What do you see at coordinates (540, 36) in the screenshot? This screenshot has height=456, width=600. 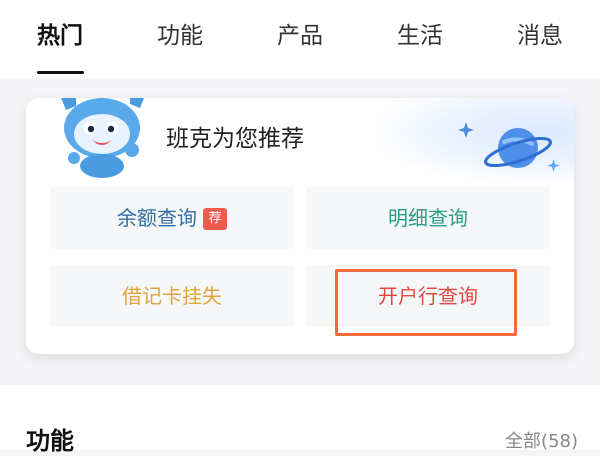 I see `tab-messages: 消息` at bounding box center [540, 36].